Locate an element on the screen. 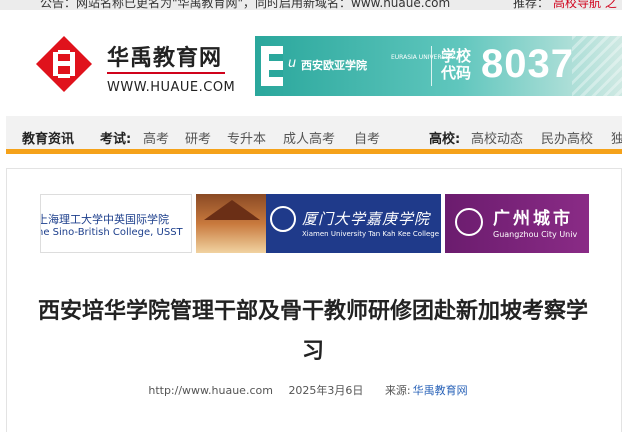 The width and height of the screenshot is (622, 432). announcement-text: 公告：网站名称已更名为"华禹教育网"，同时启用新域名：www.huaue.com is located at coordinates (245, 5).